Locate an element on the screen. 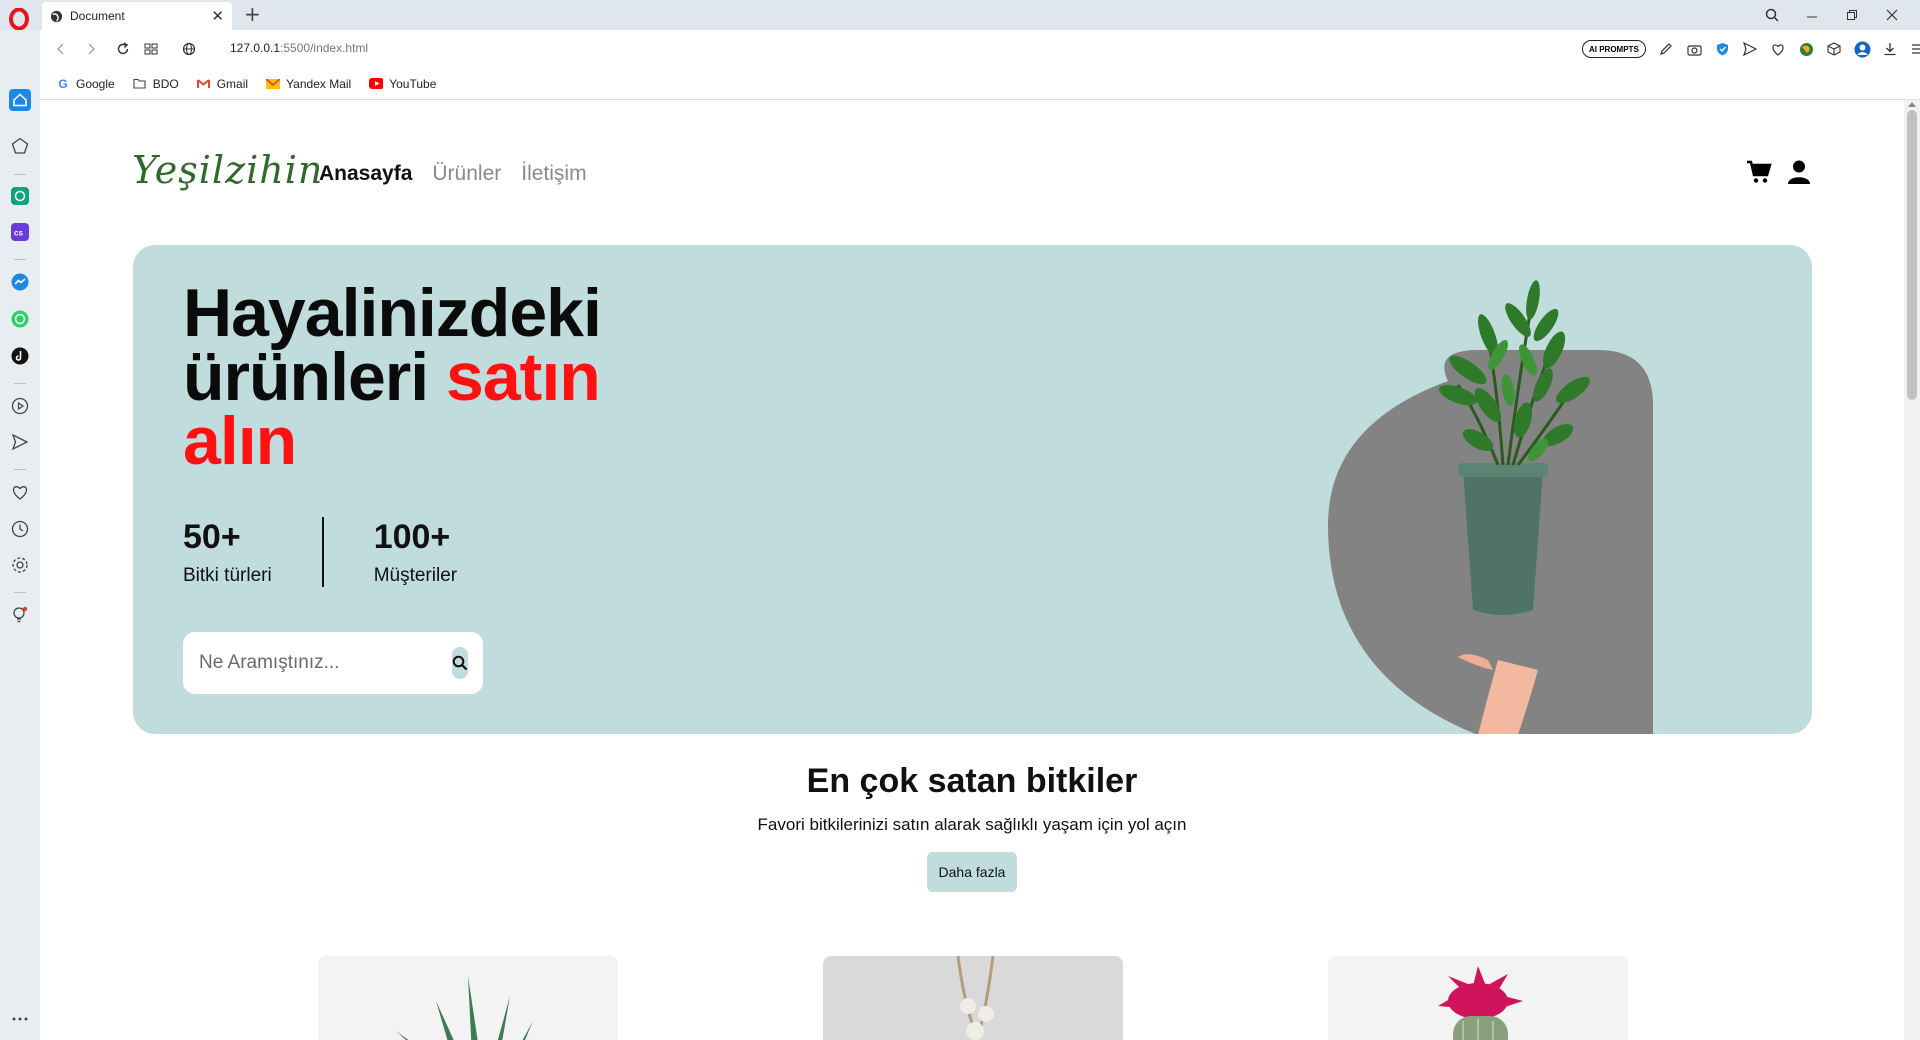 Image resolution: width=1920 pixels, height=1040 pixels. forward-icon is located at coordinates (91, 49).